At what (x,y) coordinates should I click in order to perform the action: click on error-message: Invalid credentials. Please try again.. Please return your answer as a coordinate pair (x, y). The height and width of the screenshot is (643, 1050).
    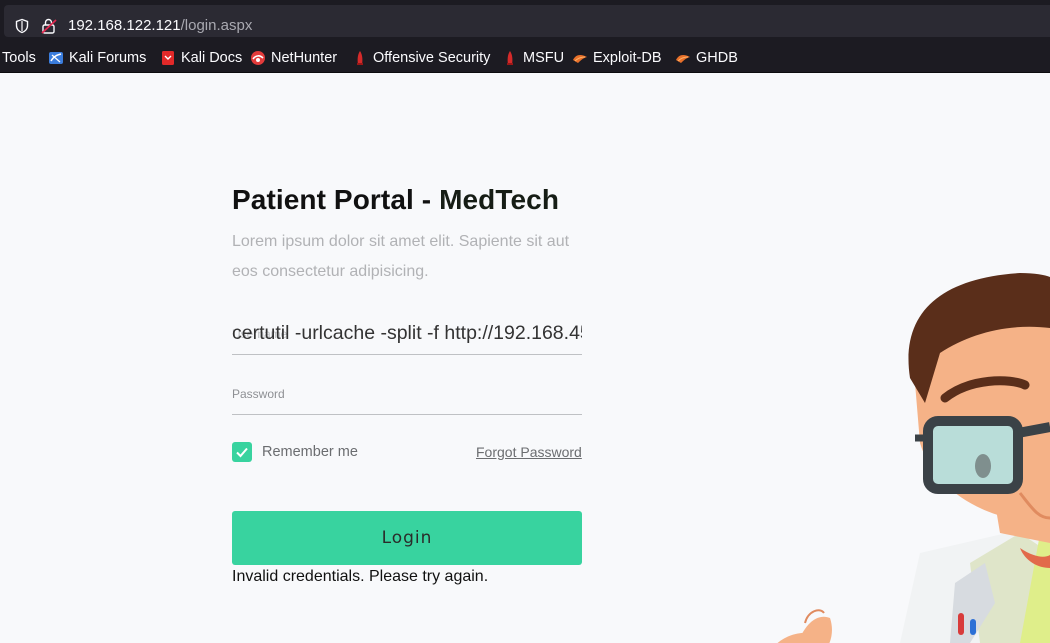
    Looking at the image, I should click on (360, 576).